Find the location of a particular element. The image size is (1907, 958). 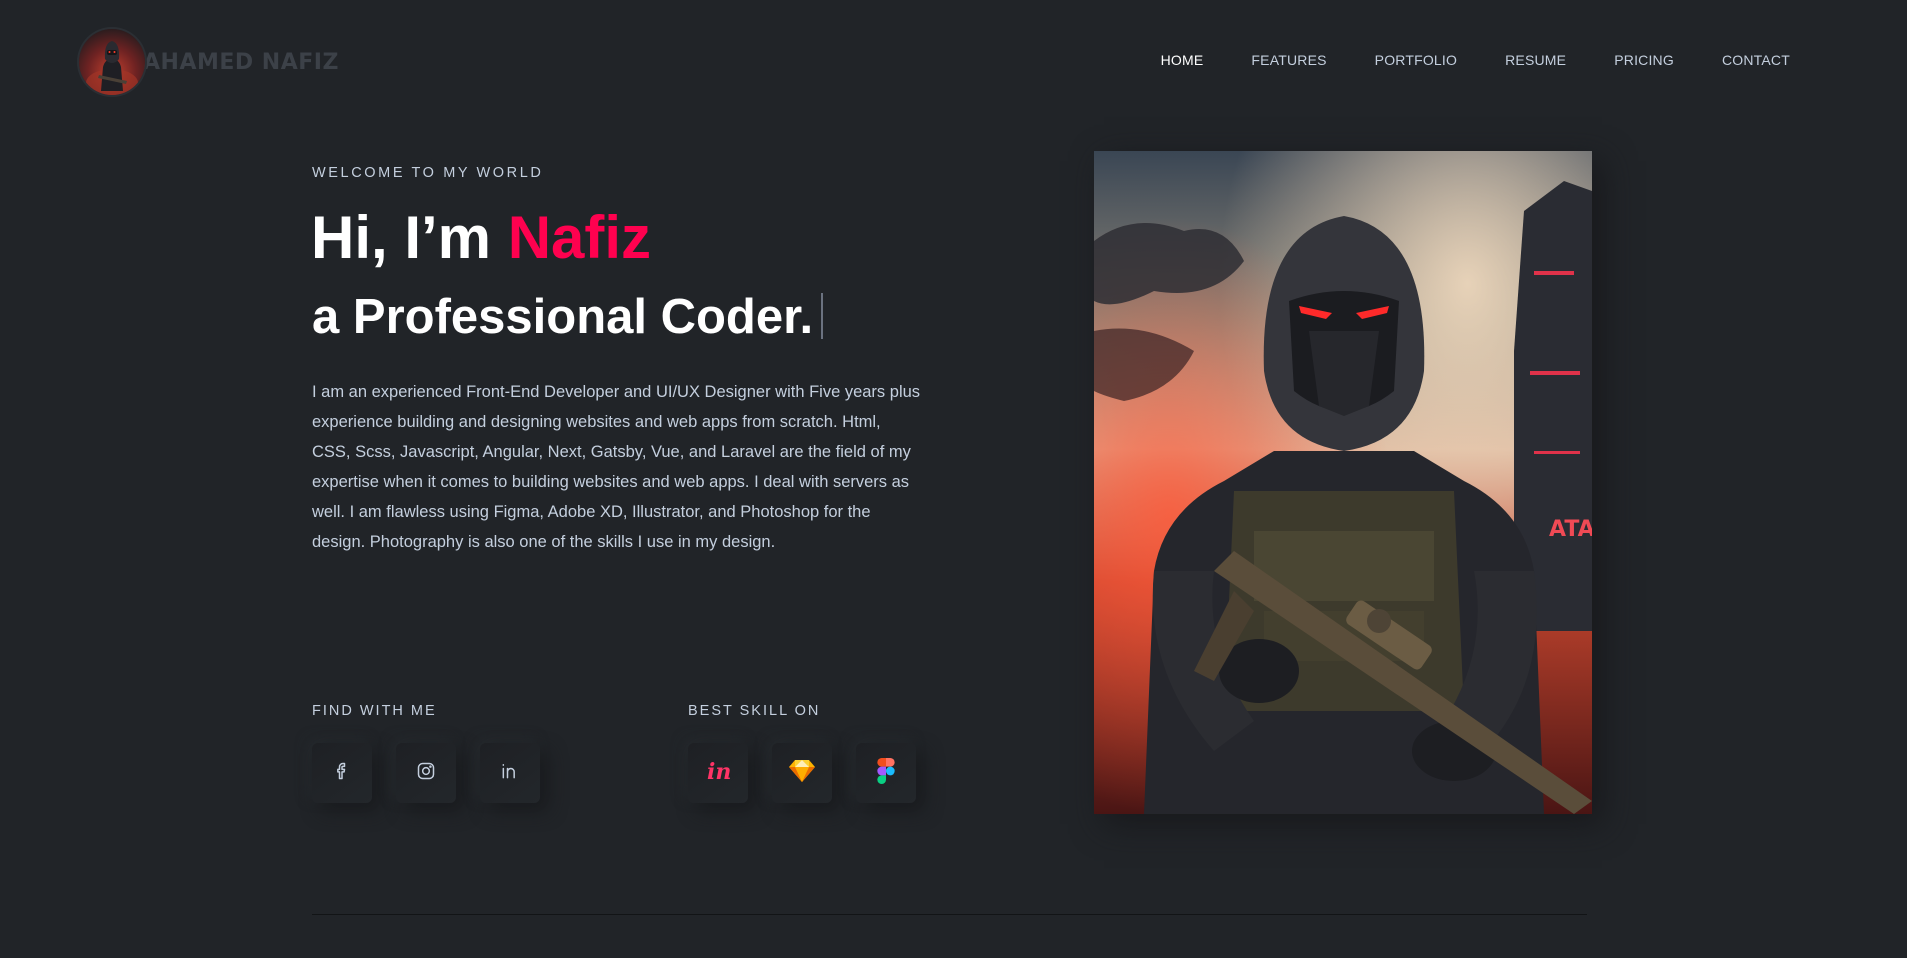

sketch-icon is located at coordinates (802, 773).